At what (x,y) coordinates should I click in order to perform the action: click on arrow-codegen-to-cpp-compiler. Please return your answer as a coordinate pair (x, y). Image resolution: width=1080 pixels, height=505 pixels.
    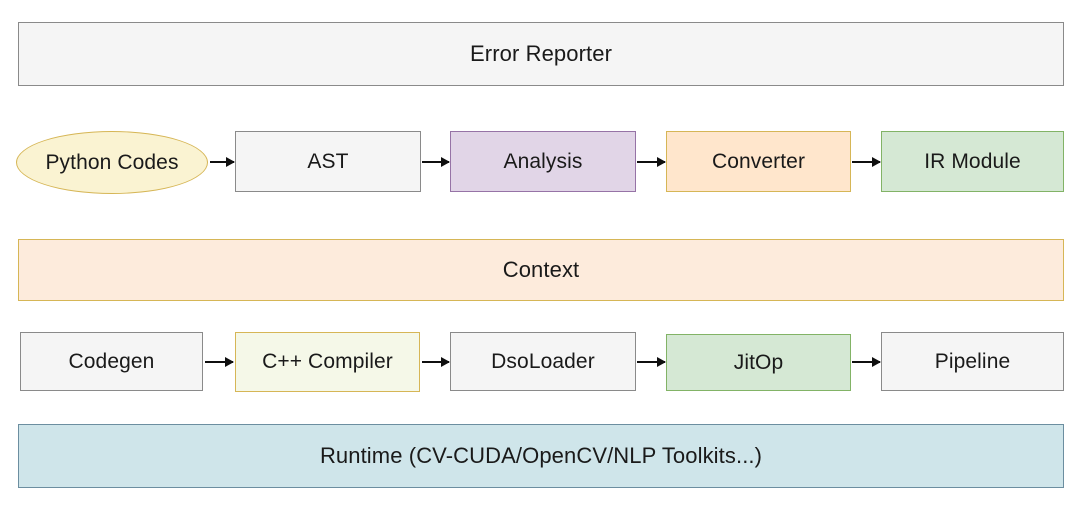
    Looking at the image, I should click on (219, 362).